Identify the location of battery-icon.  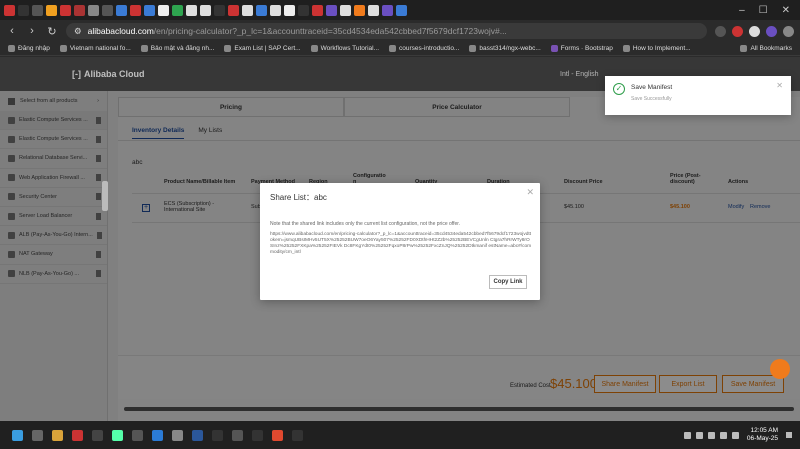
(735, 435).